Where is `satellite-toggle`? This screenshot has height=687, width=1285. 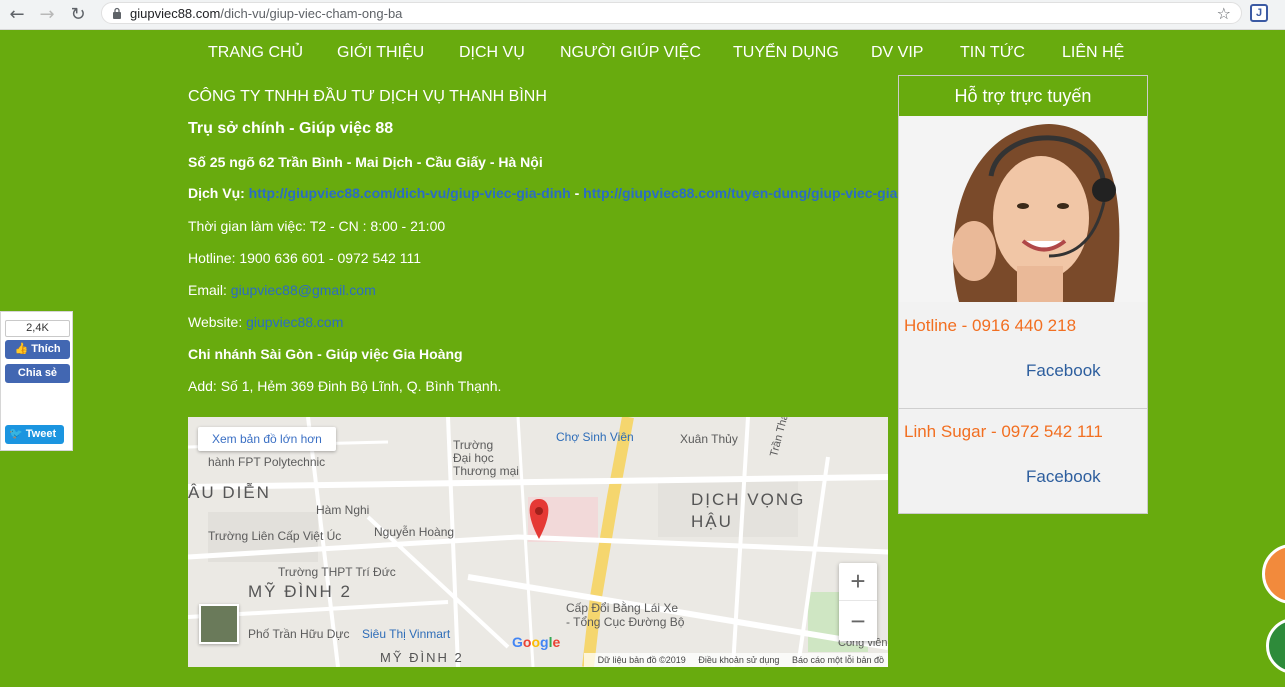
satellite-toggle is located at coordinates (219, 624).